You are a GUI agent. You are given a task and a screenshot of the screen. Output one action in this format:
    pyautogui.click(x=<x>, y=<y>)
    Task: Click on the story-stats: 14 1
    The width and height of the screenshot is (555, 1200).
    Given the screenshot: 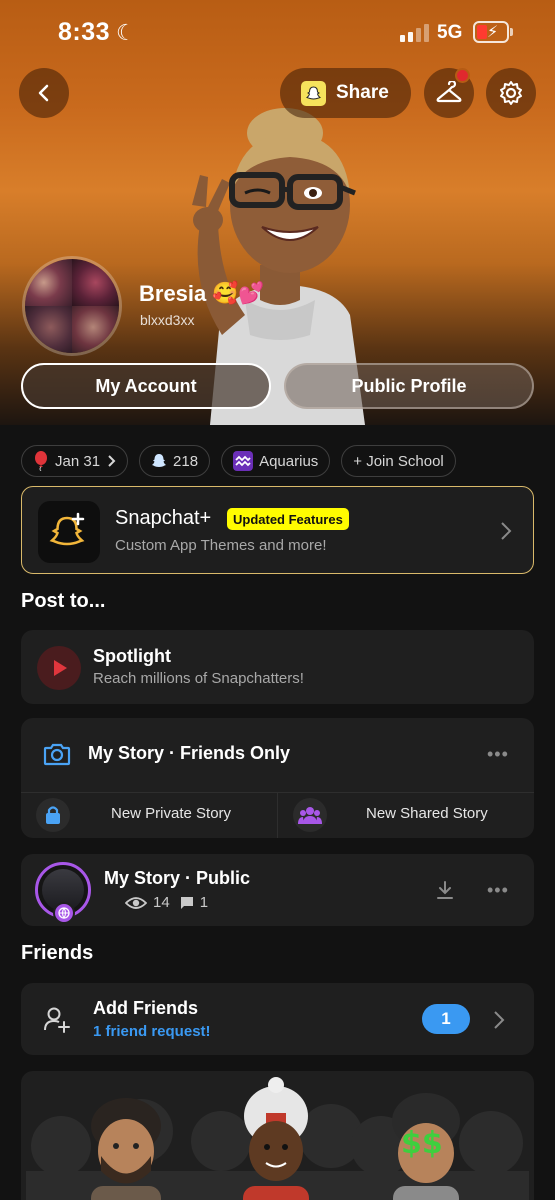 What is the action you would take?
    pyautogui.click(x=166, y=902)
    